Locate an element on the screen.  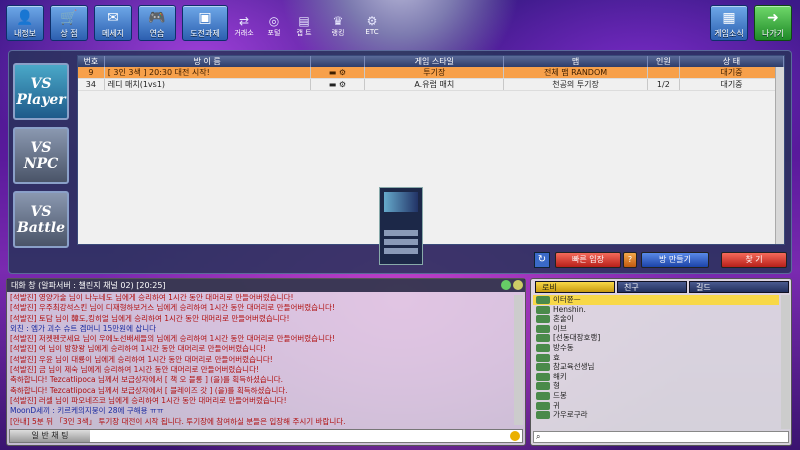
list-item: [선동대장호랭] is located at coordinates (656, 338).